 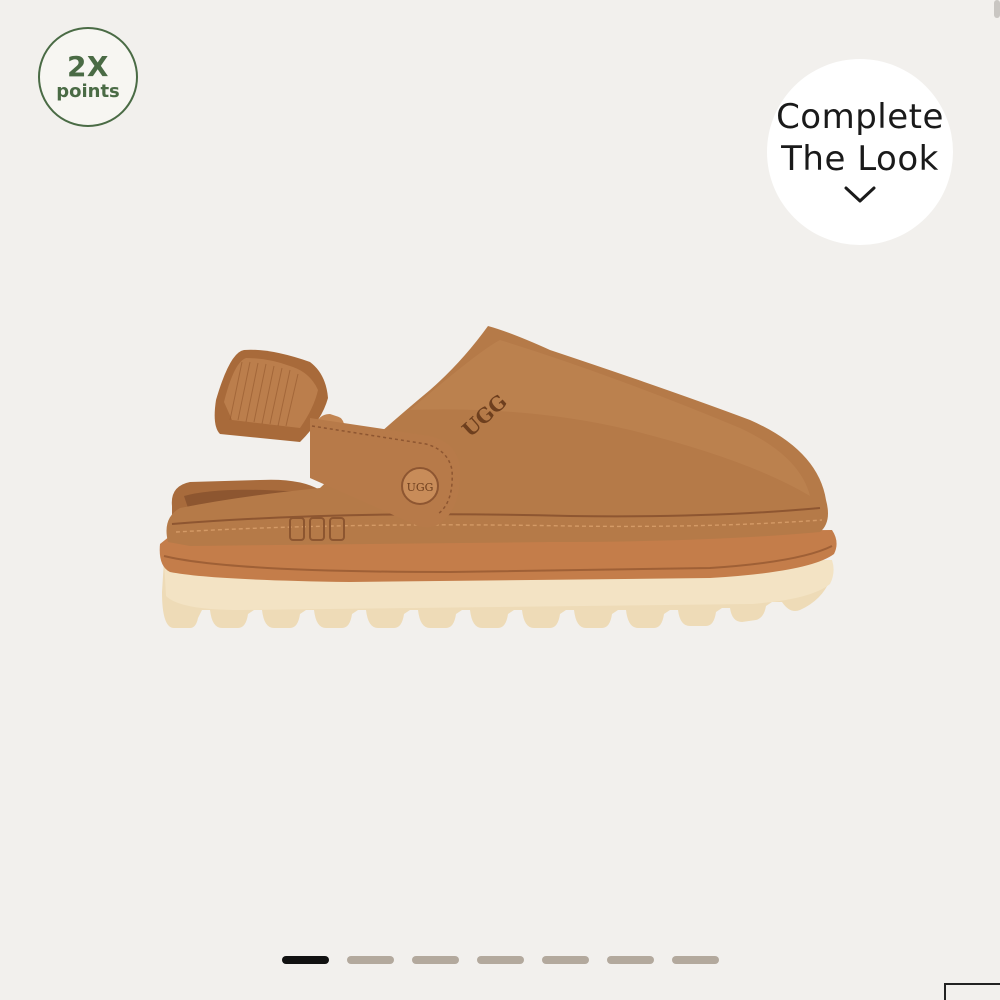 What do you see at coordinates (88, 91) in the screenshot?
I see `points-label: points` at bounding box center [88, 91].